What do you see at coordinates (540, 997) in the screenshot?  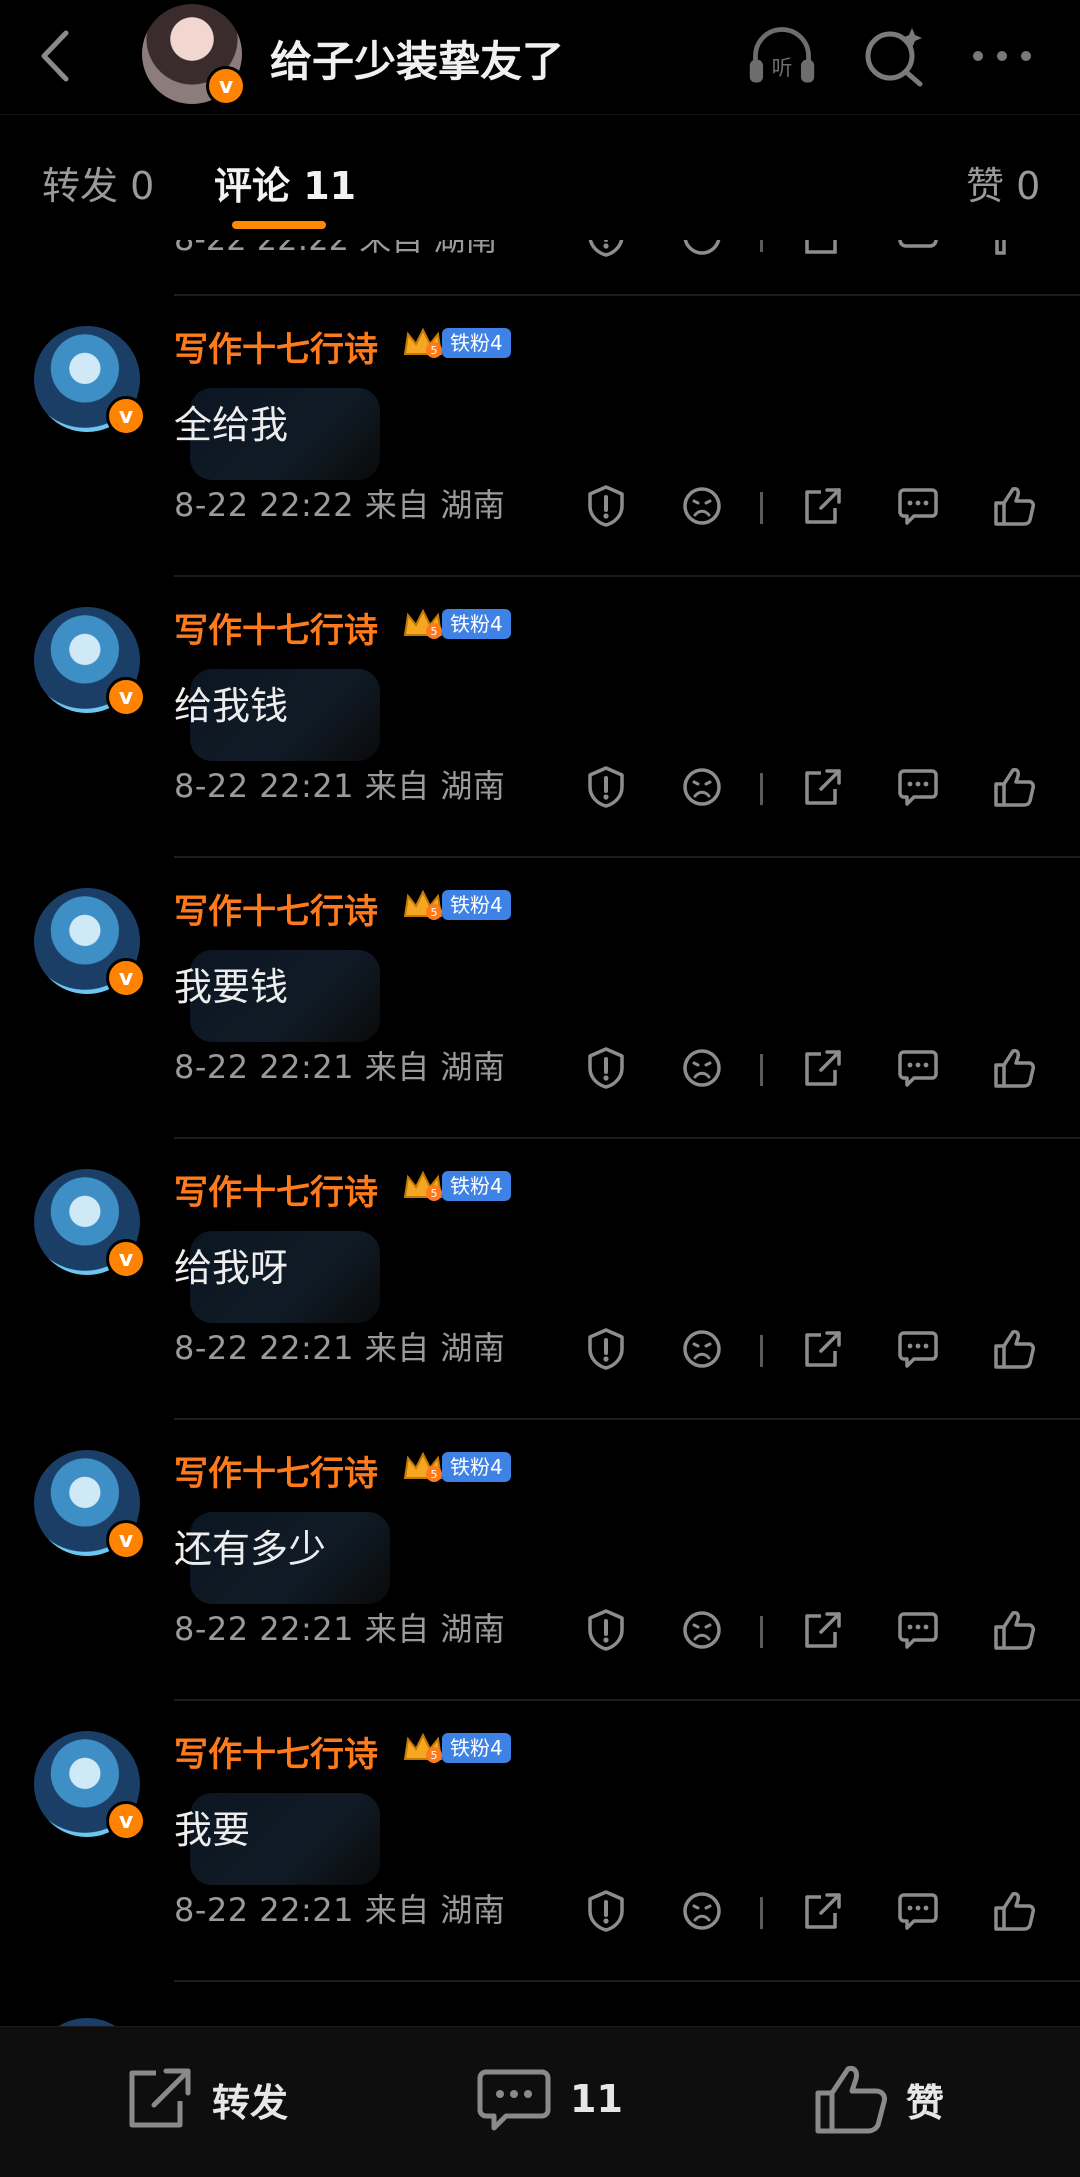 I see `comment-item: v 写作十七行诗 5 铁粉4 我要钱 8-22 22:21 来自 湖南` at bounding box center [540, 997].